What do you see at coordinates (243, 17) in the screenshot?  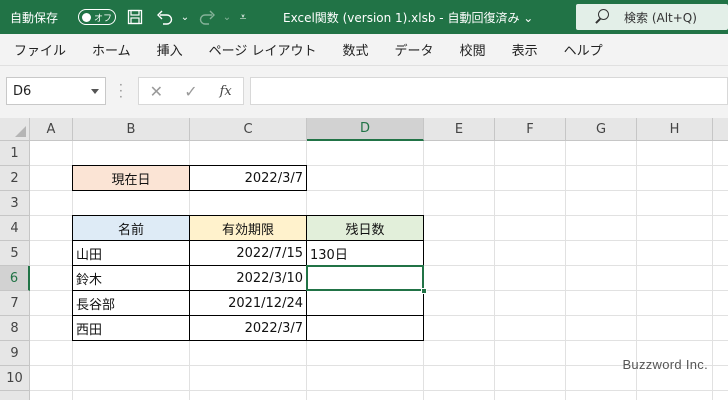 I see `customize-qat-icon: ⩡` at bounding box center [243, 17].